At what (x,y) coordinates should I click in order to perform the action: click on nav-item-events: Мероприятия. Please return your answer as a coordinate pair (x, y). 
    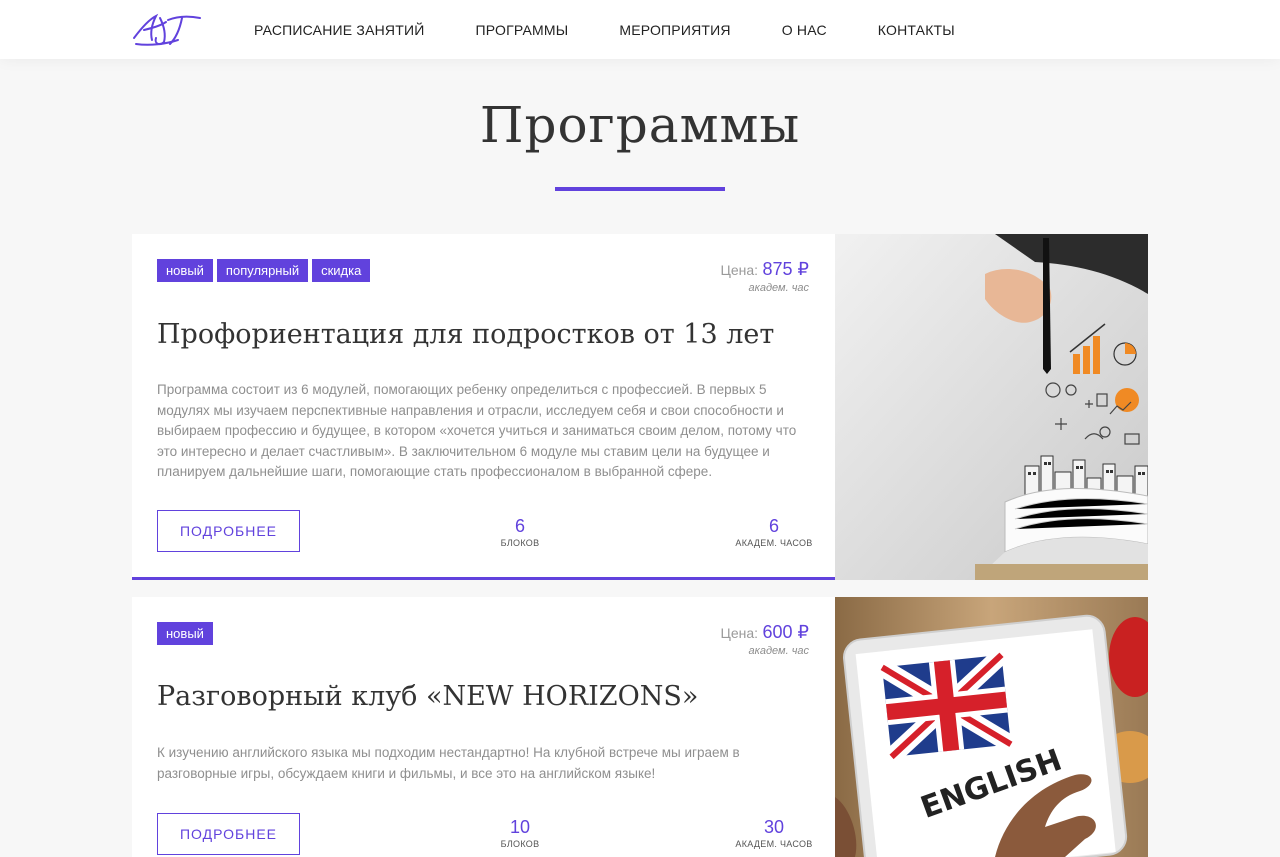
    Looking at the image, I should click on (674, 30).